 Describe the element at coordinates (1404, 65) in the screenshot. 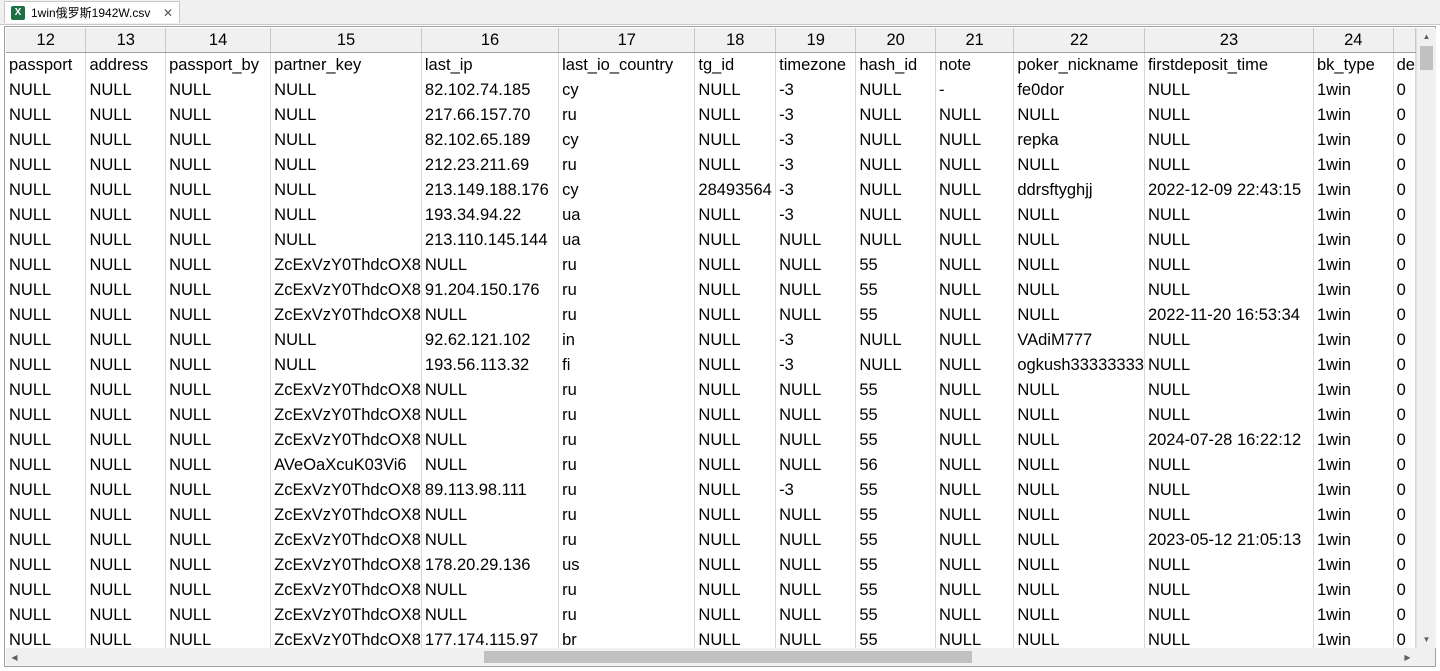

I see `header-cell: de` at that location.